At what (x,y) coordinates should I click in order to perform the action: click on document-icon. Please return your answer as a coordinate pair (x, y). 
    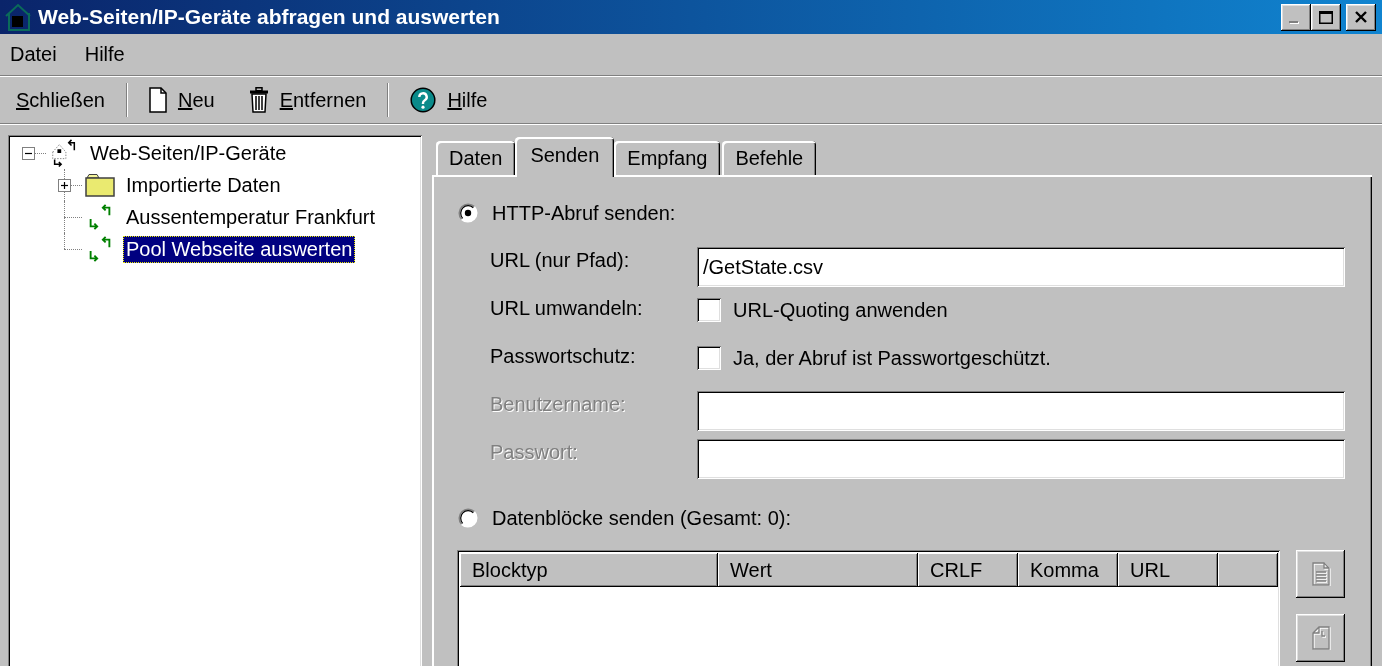
    Looking at the image, I should click on (157, 100).